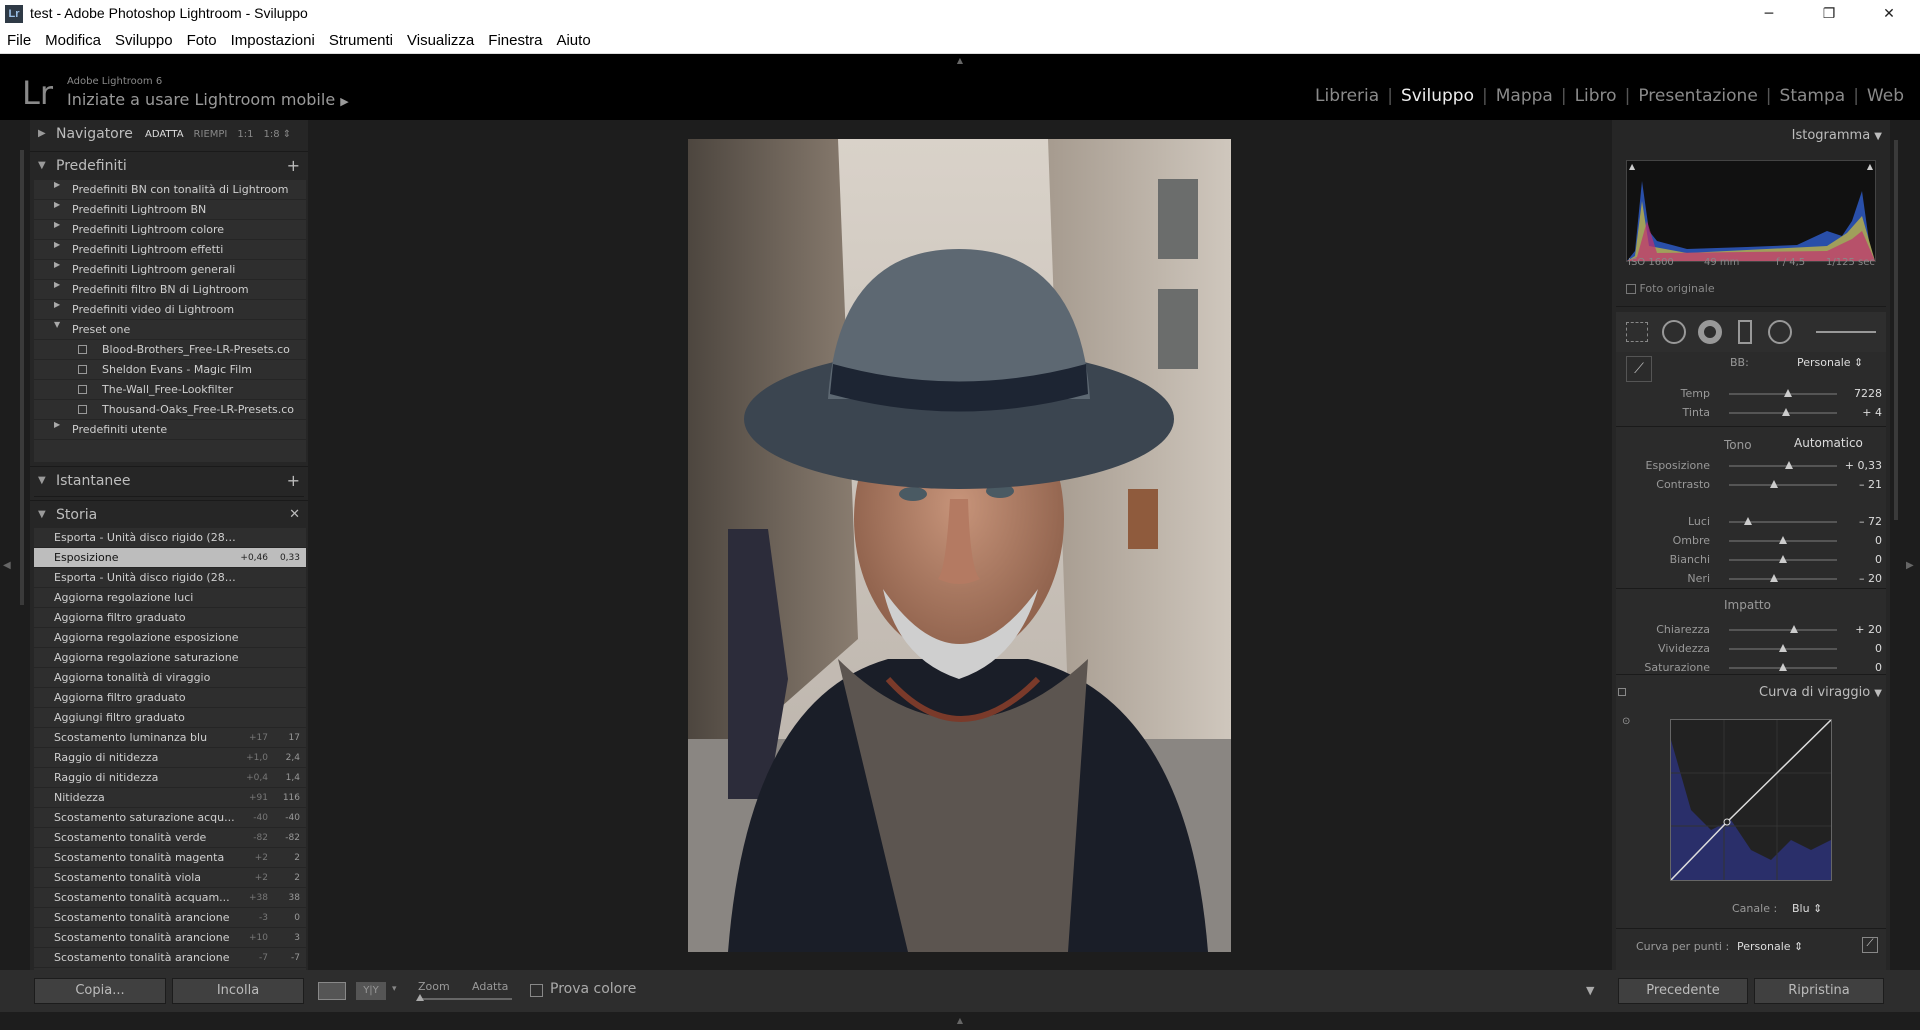  Describe the element at coordinates (1910, 565) in the screenshot. I see `right-panel-grip-icon: ▶` at that location.